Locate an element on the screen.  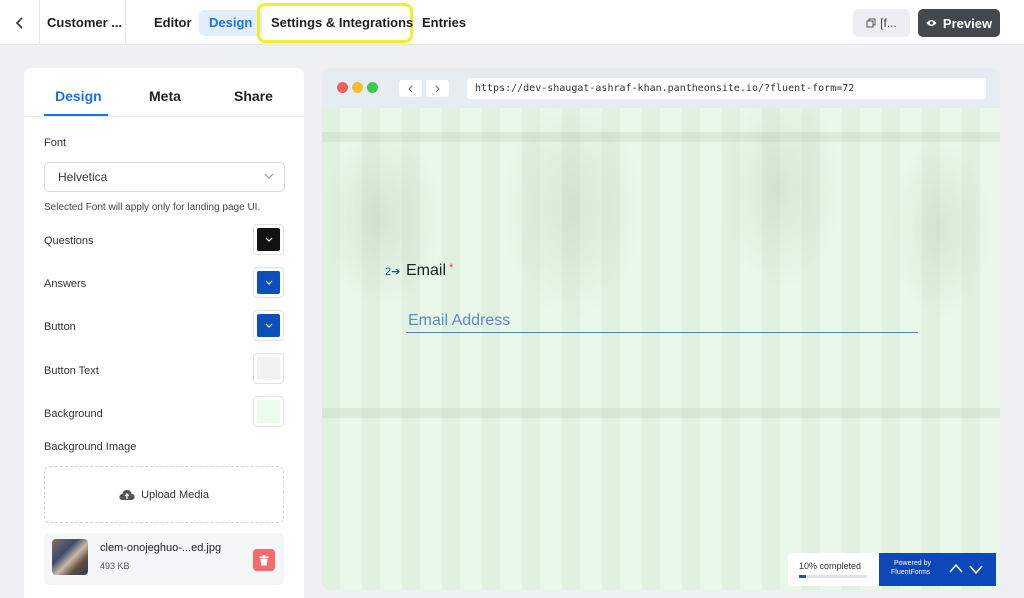
tab-settings-integrations: Settings & Integrations is located at coordinates (342, 23).